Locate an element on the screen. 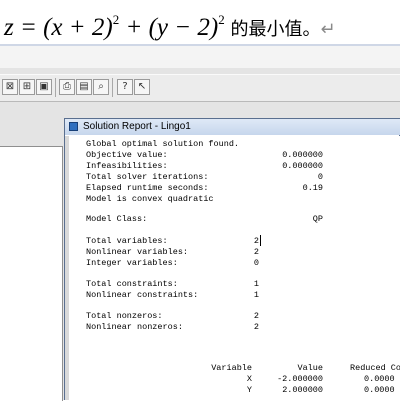 This screenshot has height=401, width=400. infeasibilities-value: 0.000000 is located at coordinates (302, 166).